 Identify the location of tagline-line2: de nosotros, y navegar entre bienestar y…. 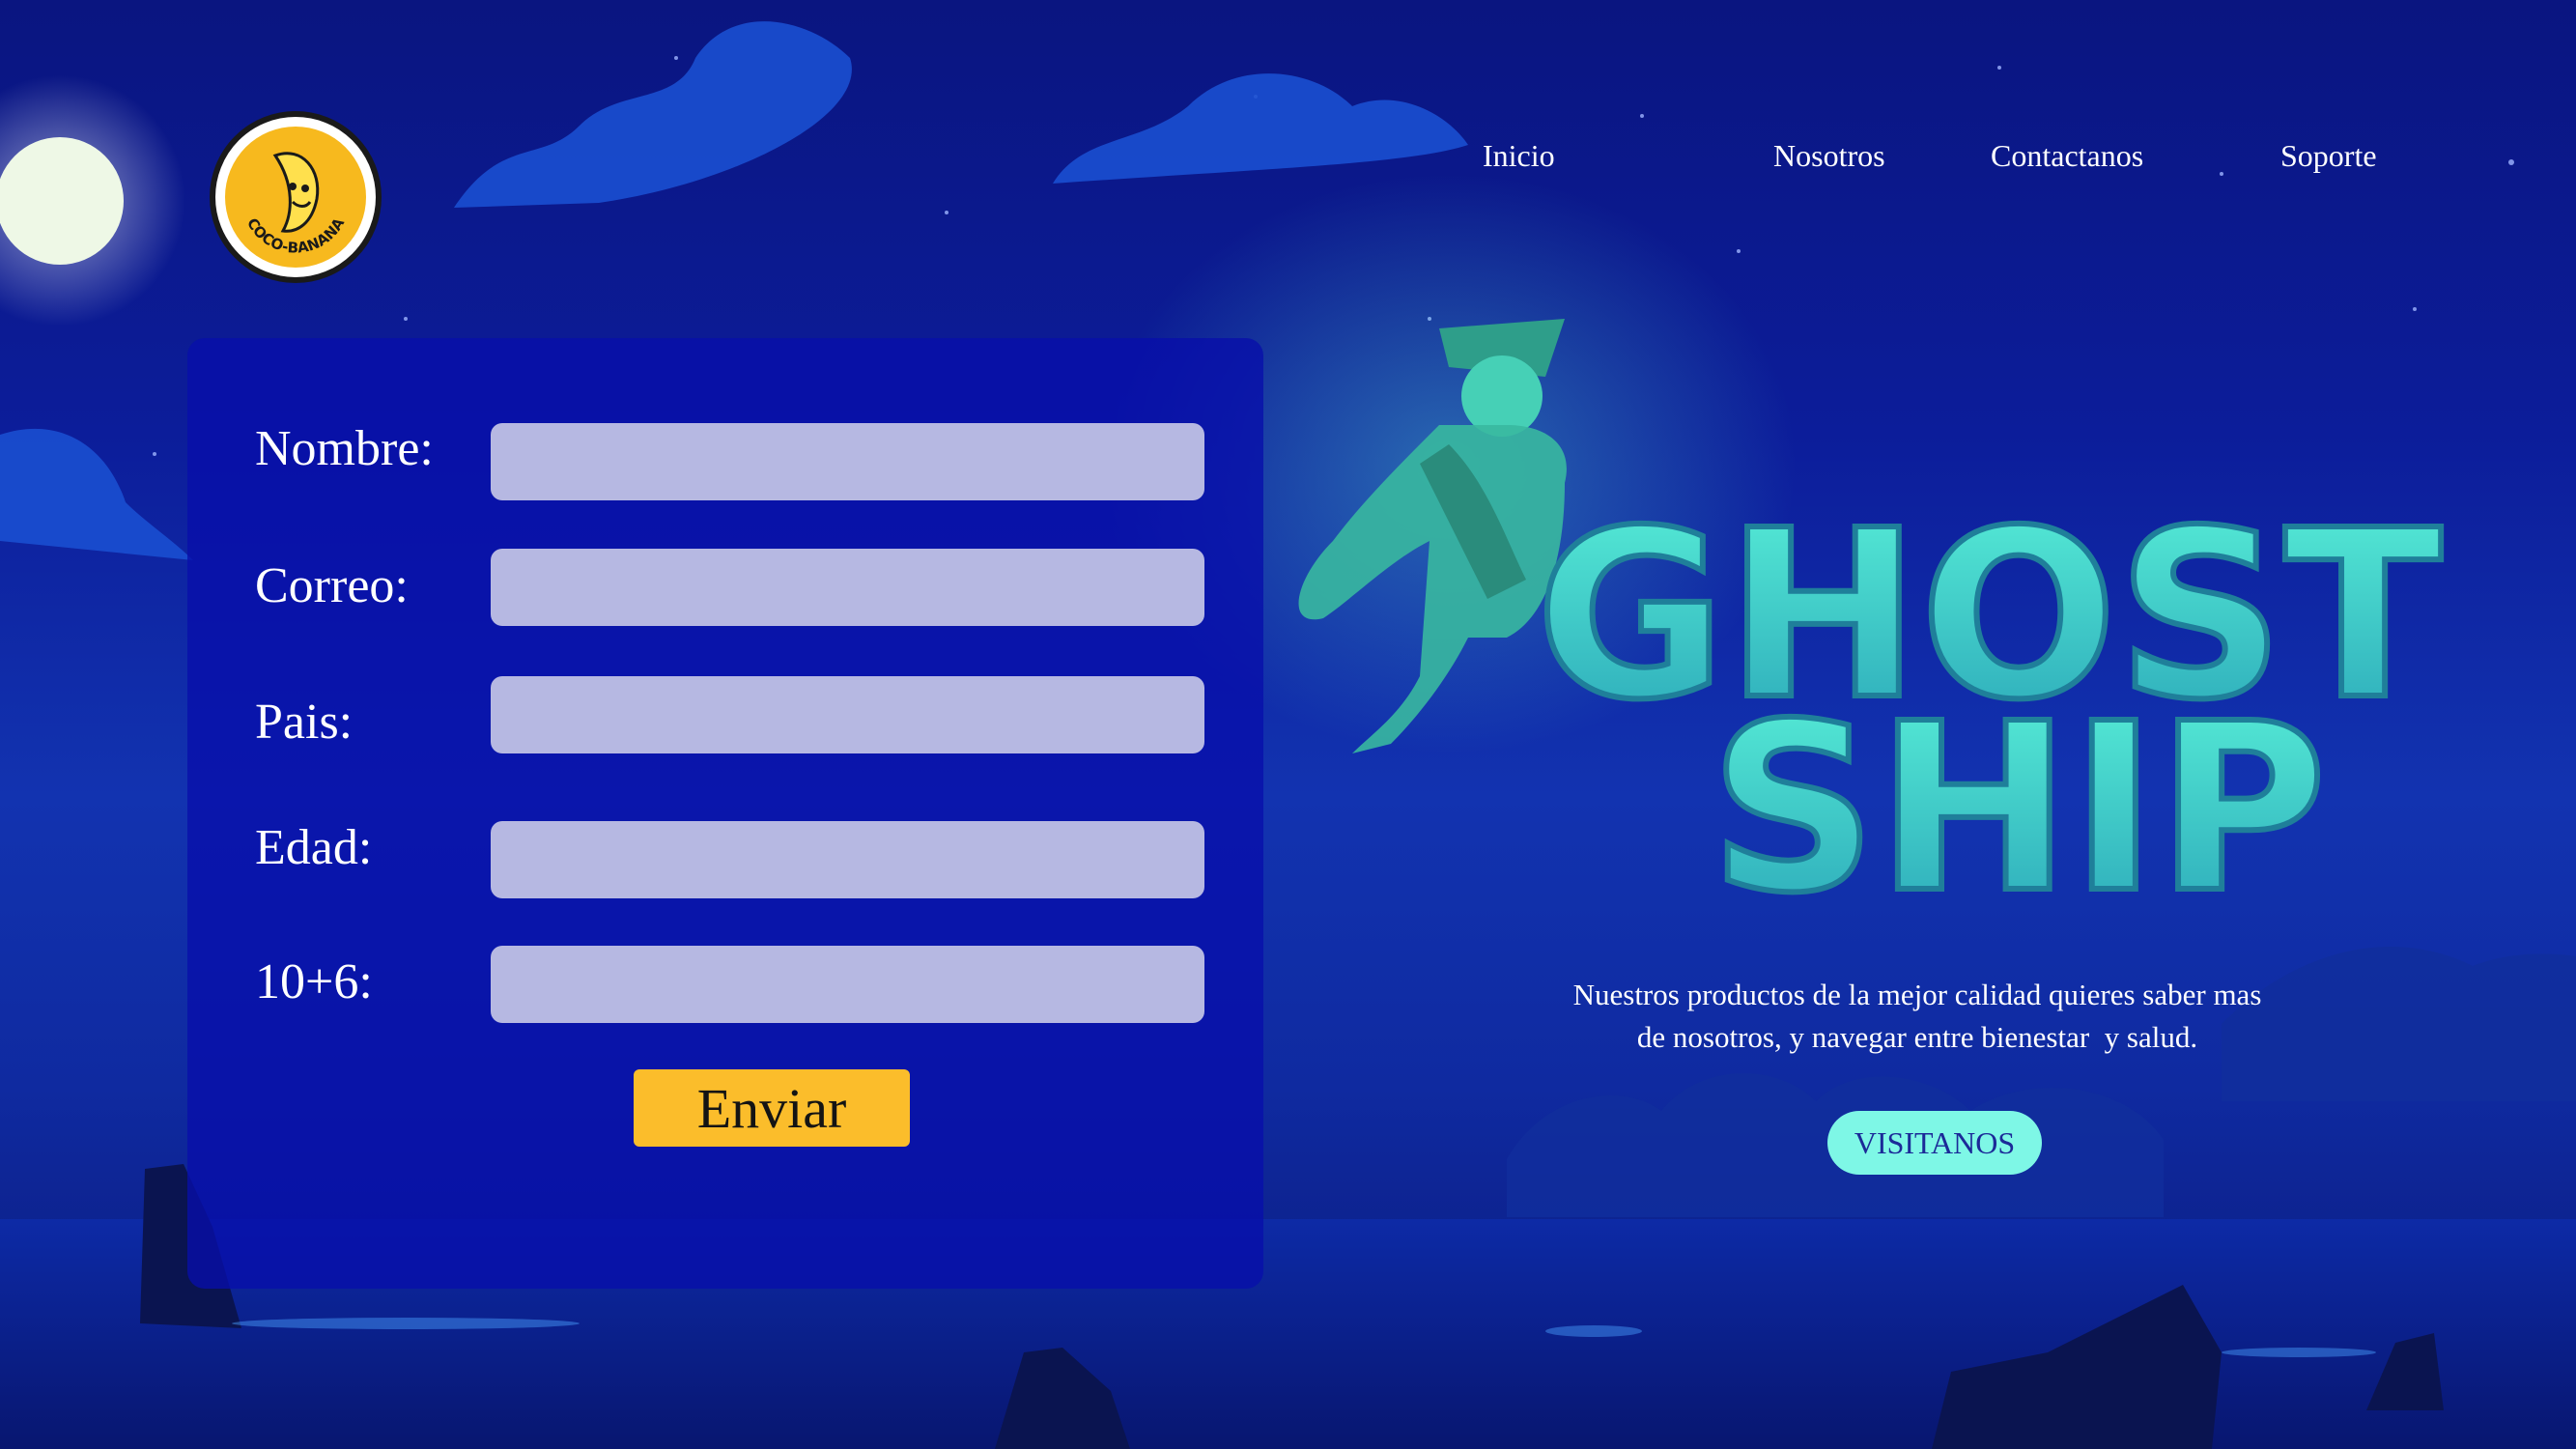
(1917, 1037).